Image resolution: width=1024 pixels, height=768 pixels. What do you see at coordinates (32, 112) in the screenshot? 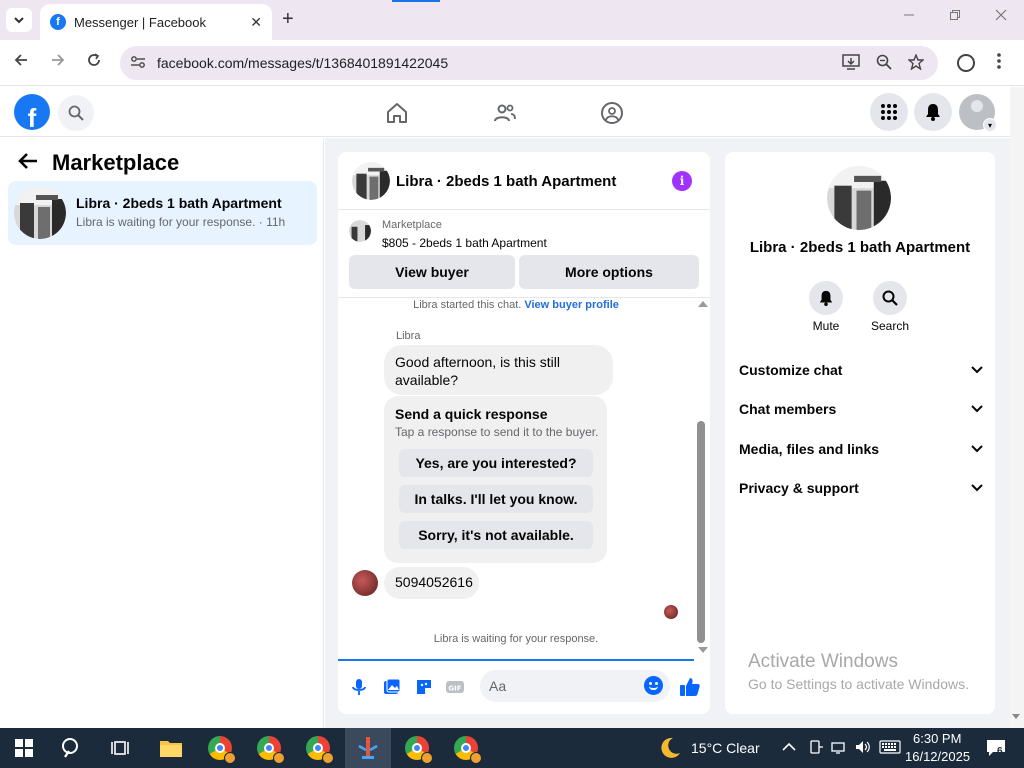
I see `facebook-logo: f` at bounding box center [32, 112].